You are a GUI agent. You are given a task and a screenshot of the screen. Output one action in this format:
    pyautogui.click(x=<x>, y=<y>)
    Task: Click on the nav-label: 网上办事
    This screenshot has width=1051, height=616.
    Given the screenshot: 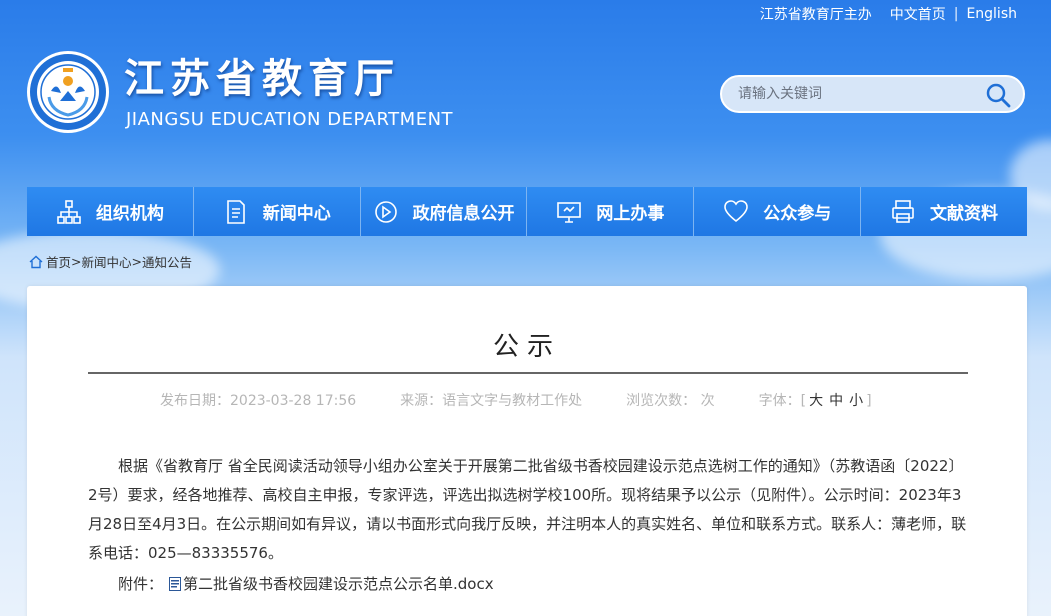 What is the action you would take?
    pyautogui.click(x=630, y=214)
    